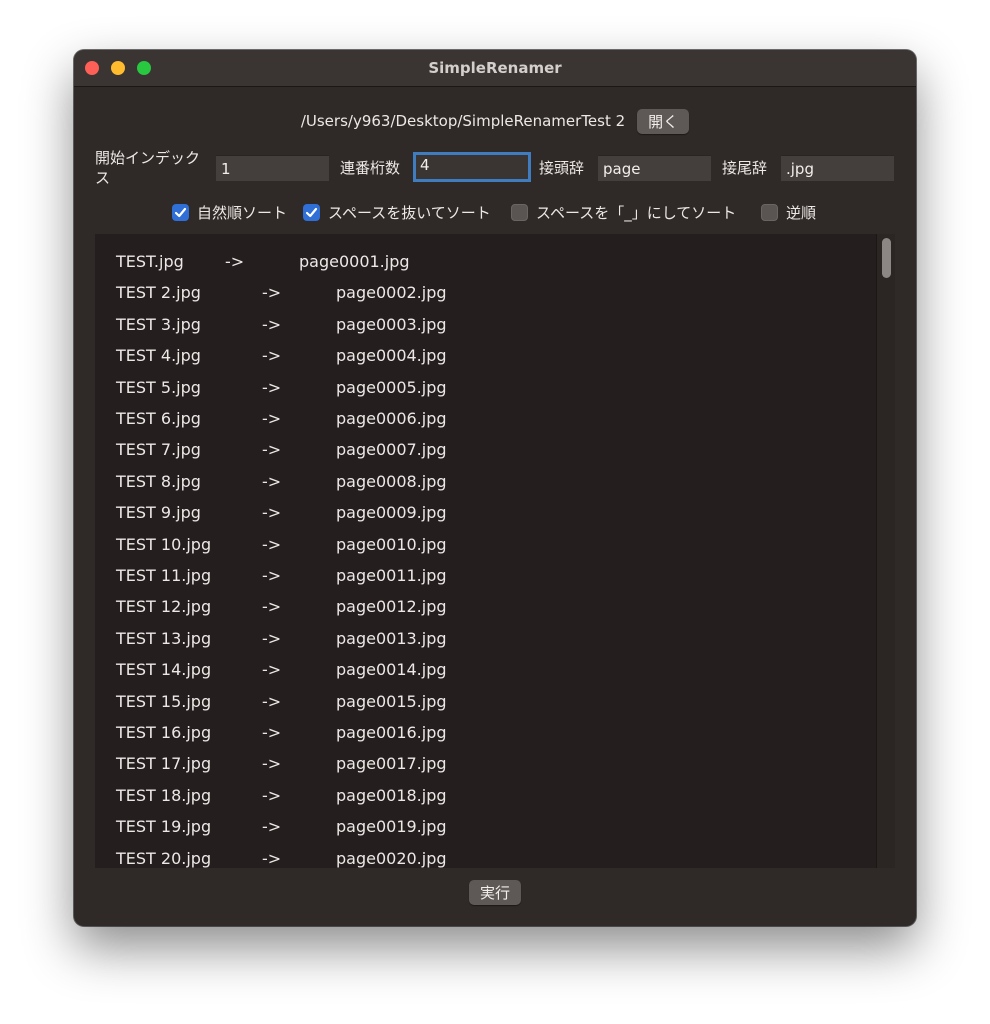 The image size is (990, 1024). What do you see at coordinates (485, 487) in the screenshot?
I see `list-item: TEST 8.jpg -> page0008.jpg` at bounding box center [485, 487].